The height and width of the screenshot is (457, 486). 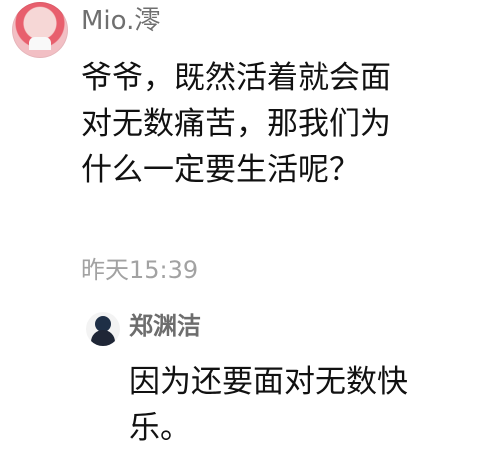 What do you see at coordinates (120, 21) in the screenshot?
I see `post-username: Mio.澪` at bounding box center [120, 21].